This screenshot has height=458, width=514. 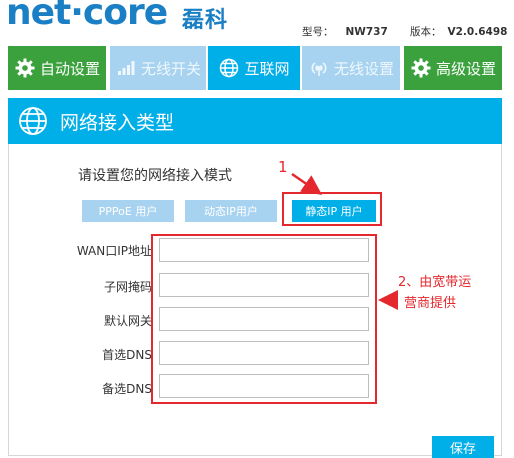 What do you see at coordinates (465, 68) in the screenshot?
I see `tab-label: 高级设置` at bounding box center [465, 68].